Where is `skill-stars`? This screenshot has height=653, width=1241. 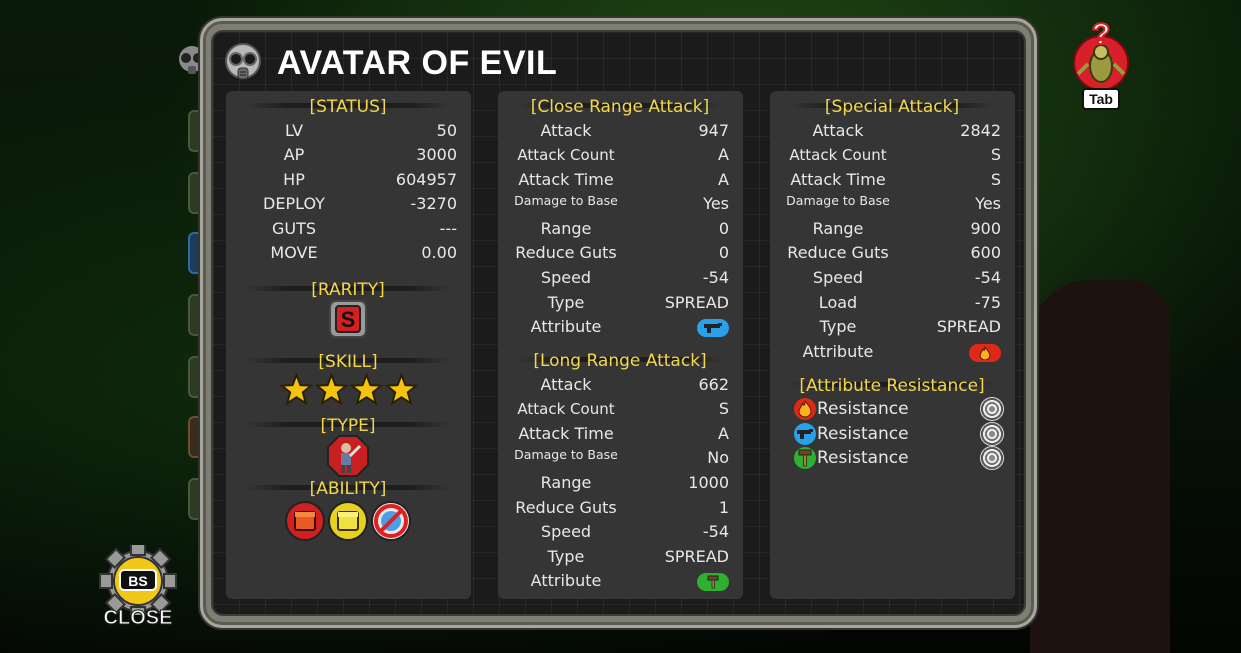 skill-stars is located at coordinates (350, 390).